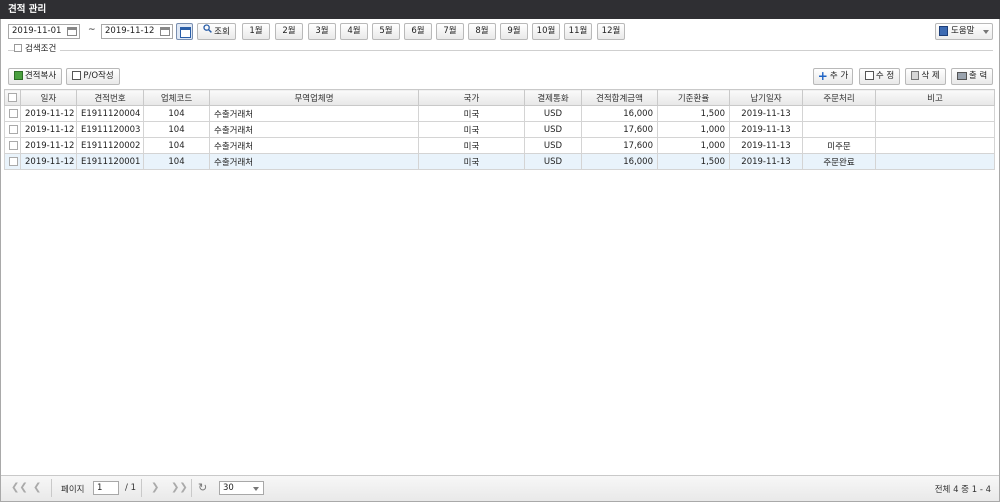  Describe the element at coordinates (184, 31) in the screenshot. I see `calendar-picker-button` at that location.